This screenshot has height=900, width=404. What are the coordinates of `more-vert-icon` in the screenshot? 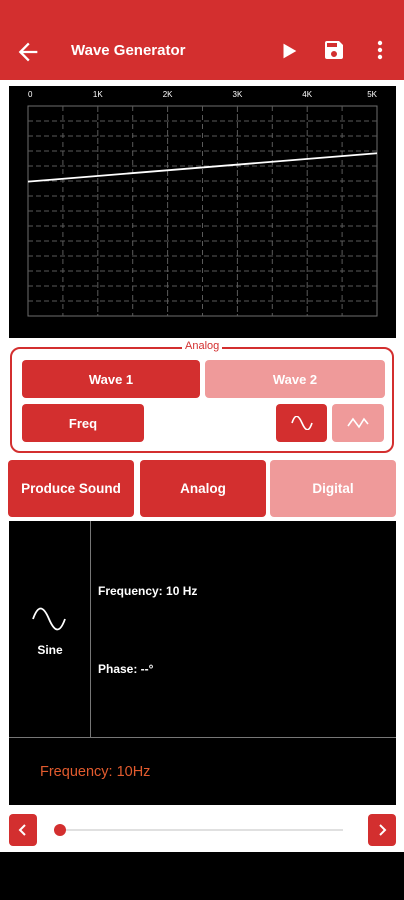 It's located at (380, 50).